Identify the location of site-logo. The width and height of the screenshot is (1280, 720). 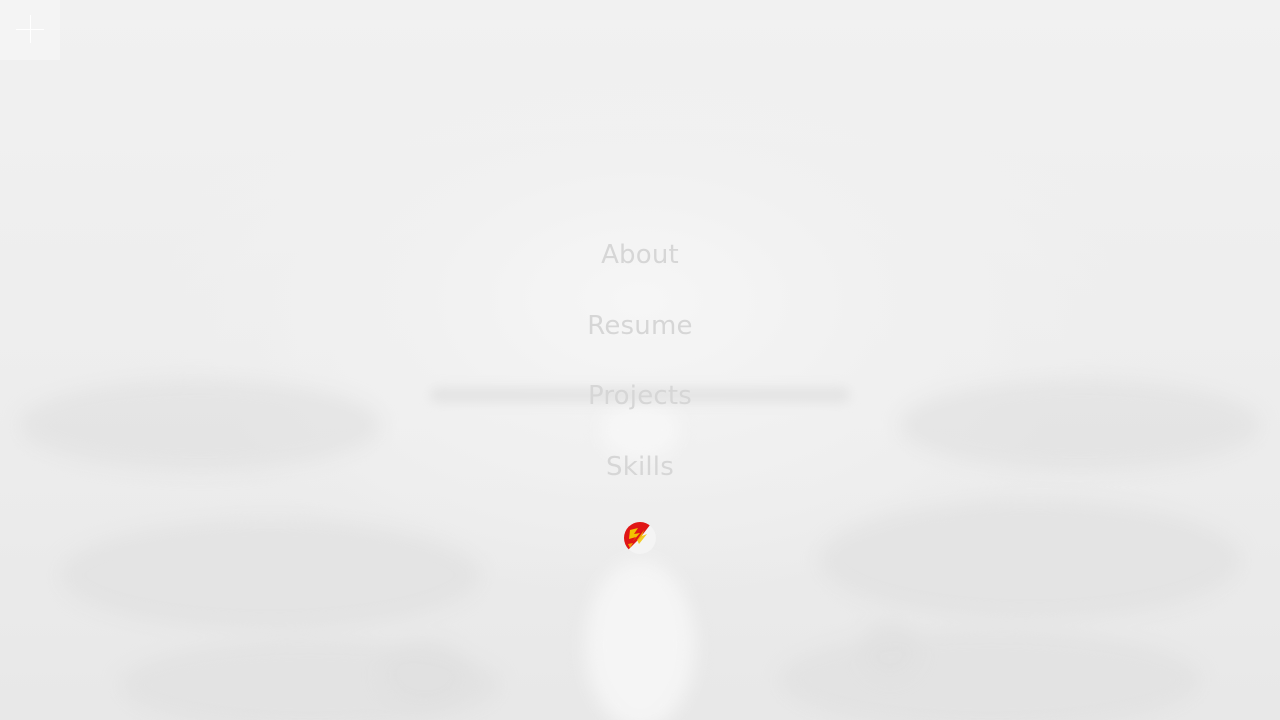
(640, 538).